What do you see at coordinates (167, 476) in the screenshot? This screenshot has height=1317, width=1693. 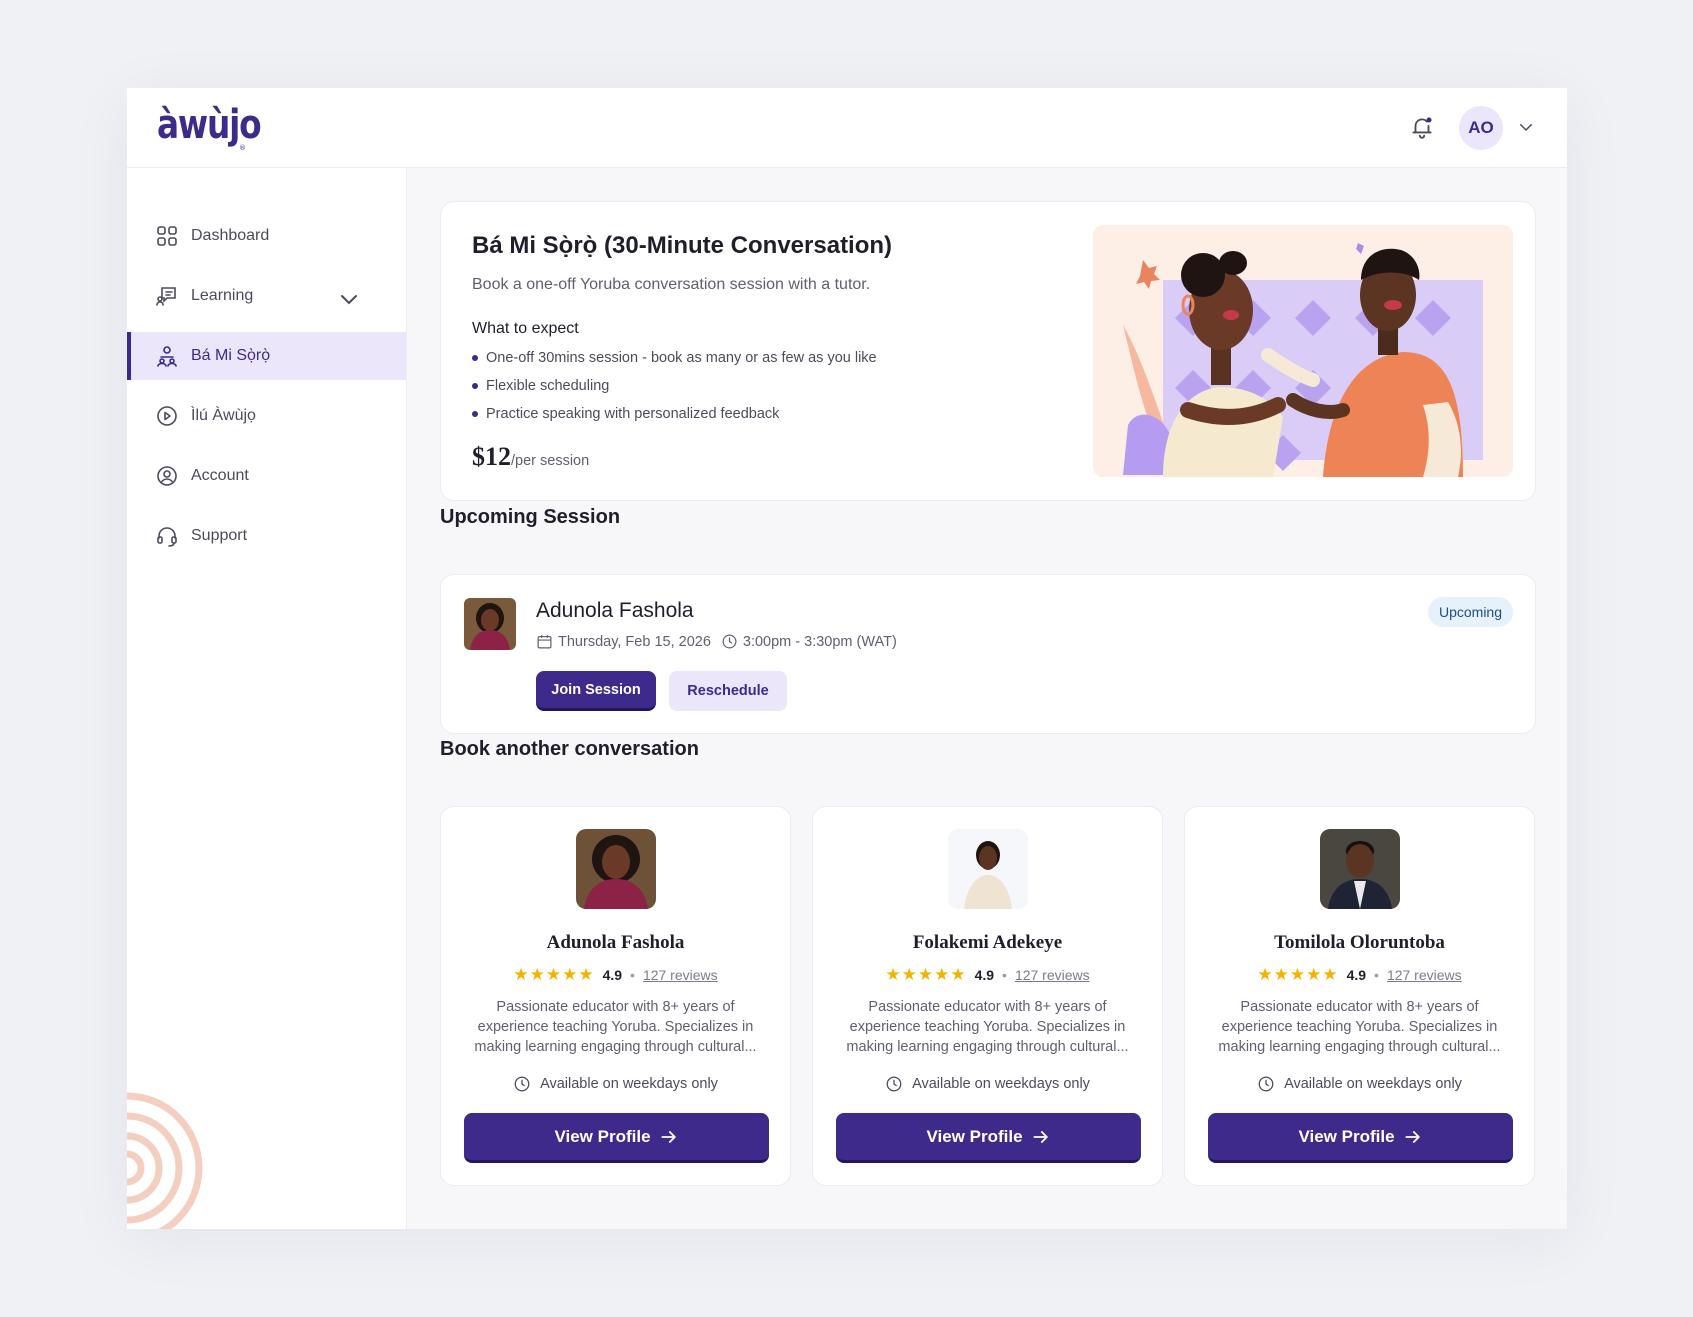 I see `user-circle-icon` at bounding box center [167, 476].